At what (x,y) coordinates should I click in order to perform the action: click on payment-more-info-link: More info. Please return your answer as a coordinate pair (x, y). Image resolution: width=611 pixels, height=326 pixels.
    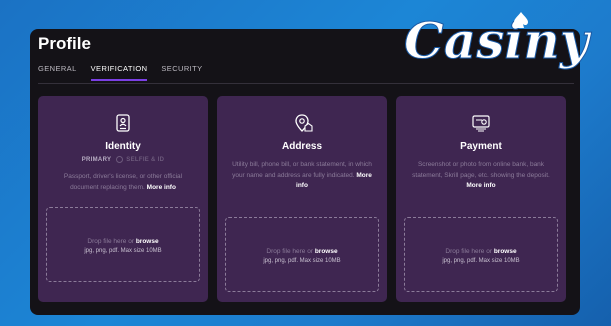
    Looking at the image, I should click on (480, 185).